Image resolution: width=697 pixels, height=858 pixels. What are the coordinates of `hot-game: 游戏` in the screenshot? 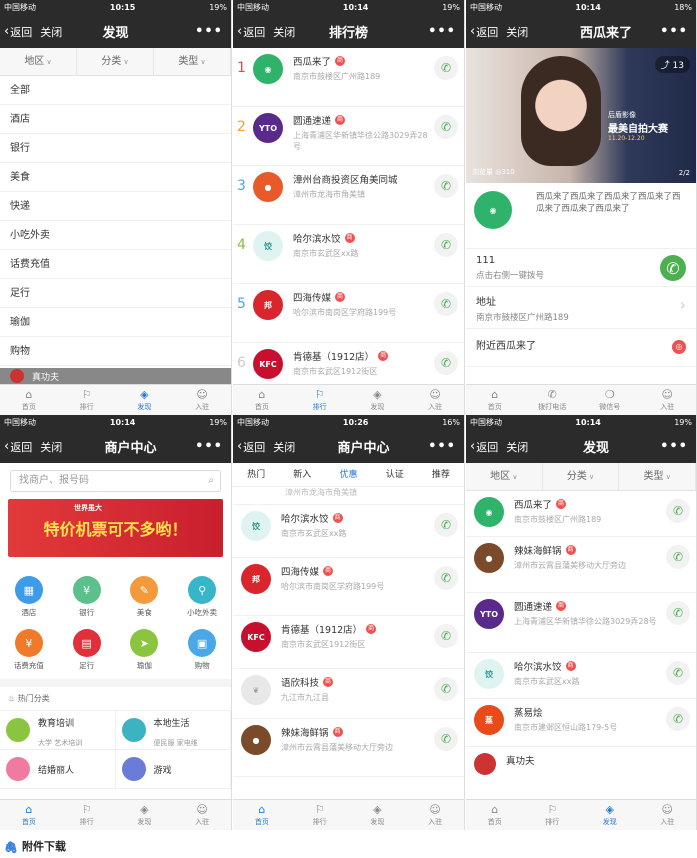 It's located at (173, 769).